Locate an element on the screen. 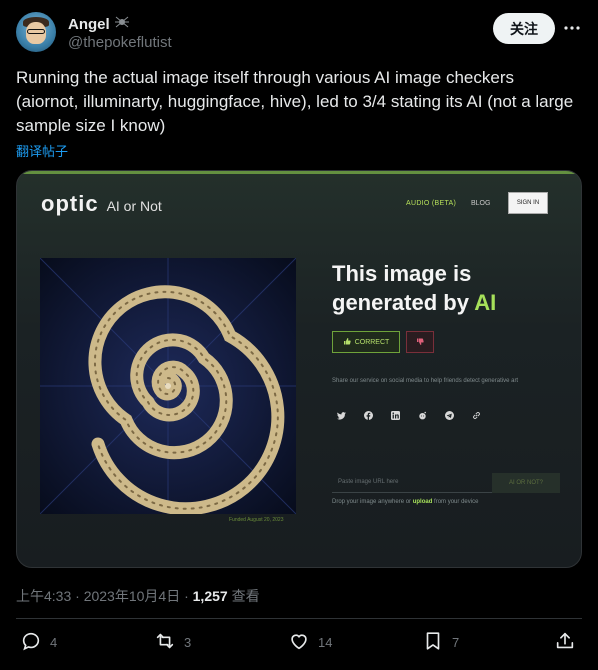 This screenshot has height=670, width=598. headline-line2: generated by is located at coordinates (403, 302).